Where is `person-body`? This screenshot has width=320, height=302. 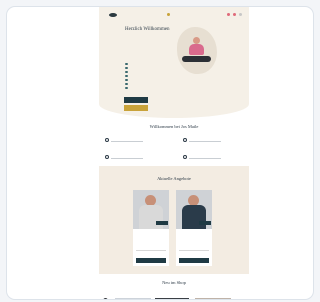
person-body is located at coordinates (196, 49).